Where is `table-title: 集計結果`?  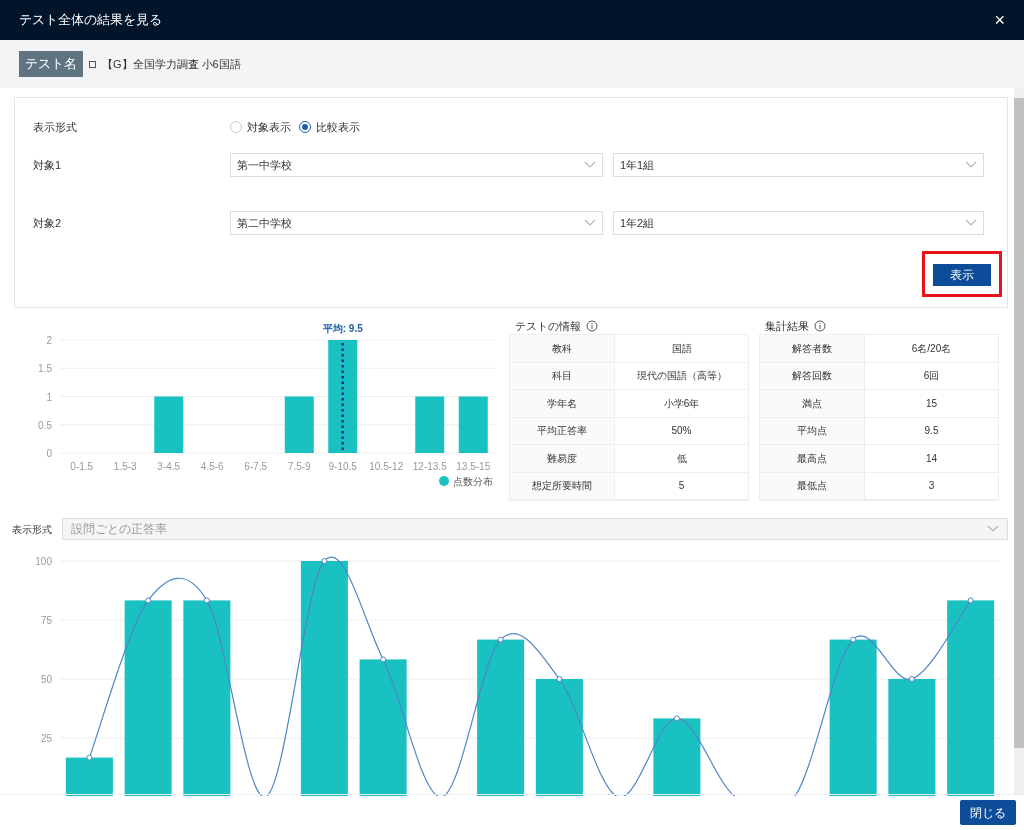 table-title: 集計結果 is located at coordinates (787, 326).